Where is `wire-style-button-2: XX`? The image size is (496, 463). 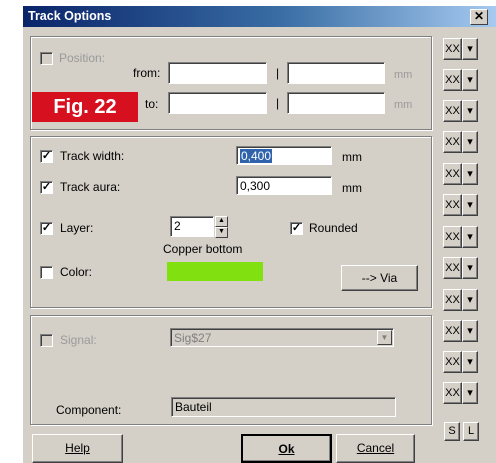 wire-style-button-2: XX is located at coordinates (452, 80).